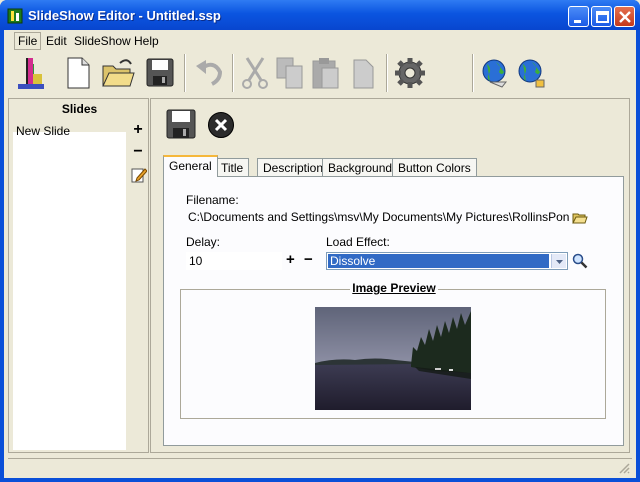 The height and width of the screenshot is (482, 640). I want to click on maximize-button, so click(601, 16).